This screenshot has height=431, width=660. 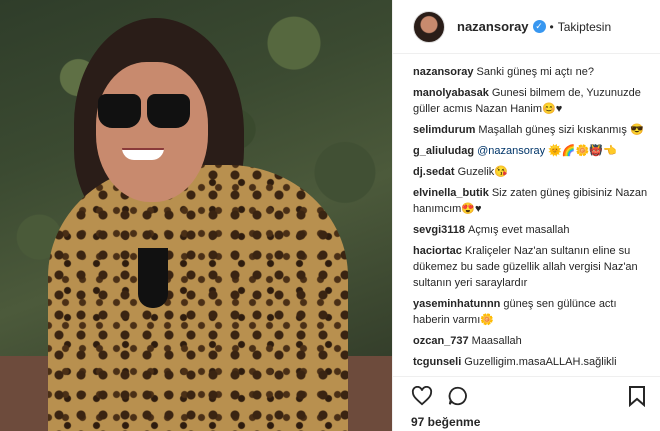 I want to click on comment-text: Guzelik😘, so click(x=482, y=172).